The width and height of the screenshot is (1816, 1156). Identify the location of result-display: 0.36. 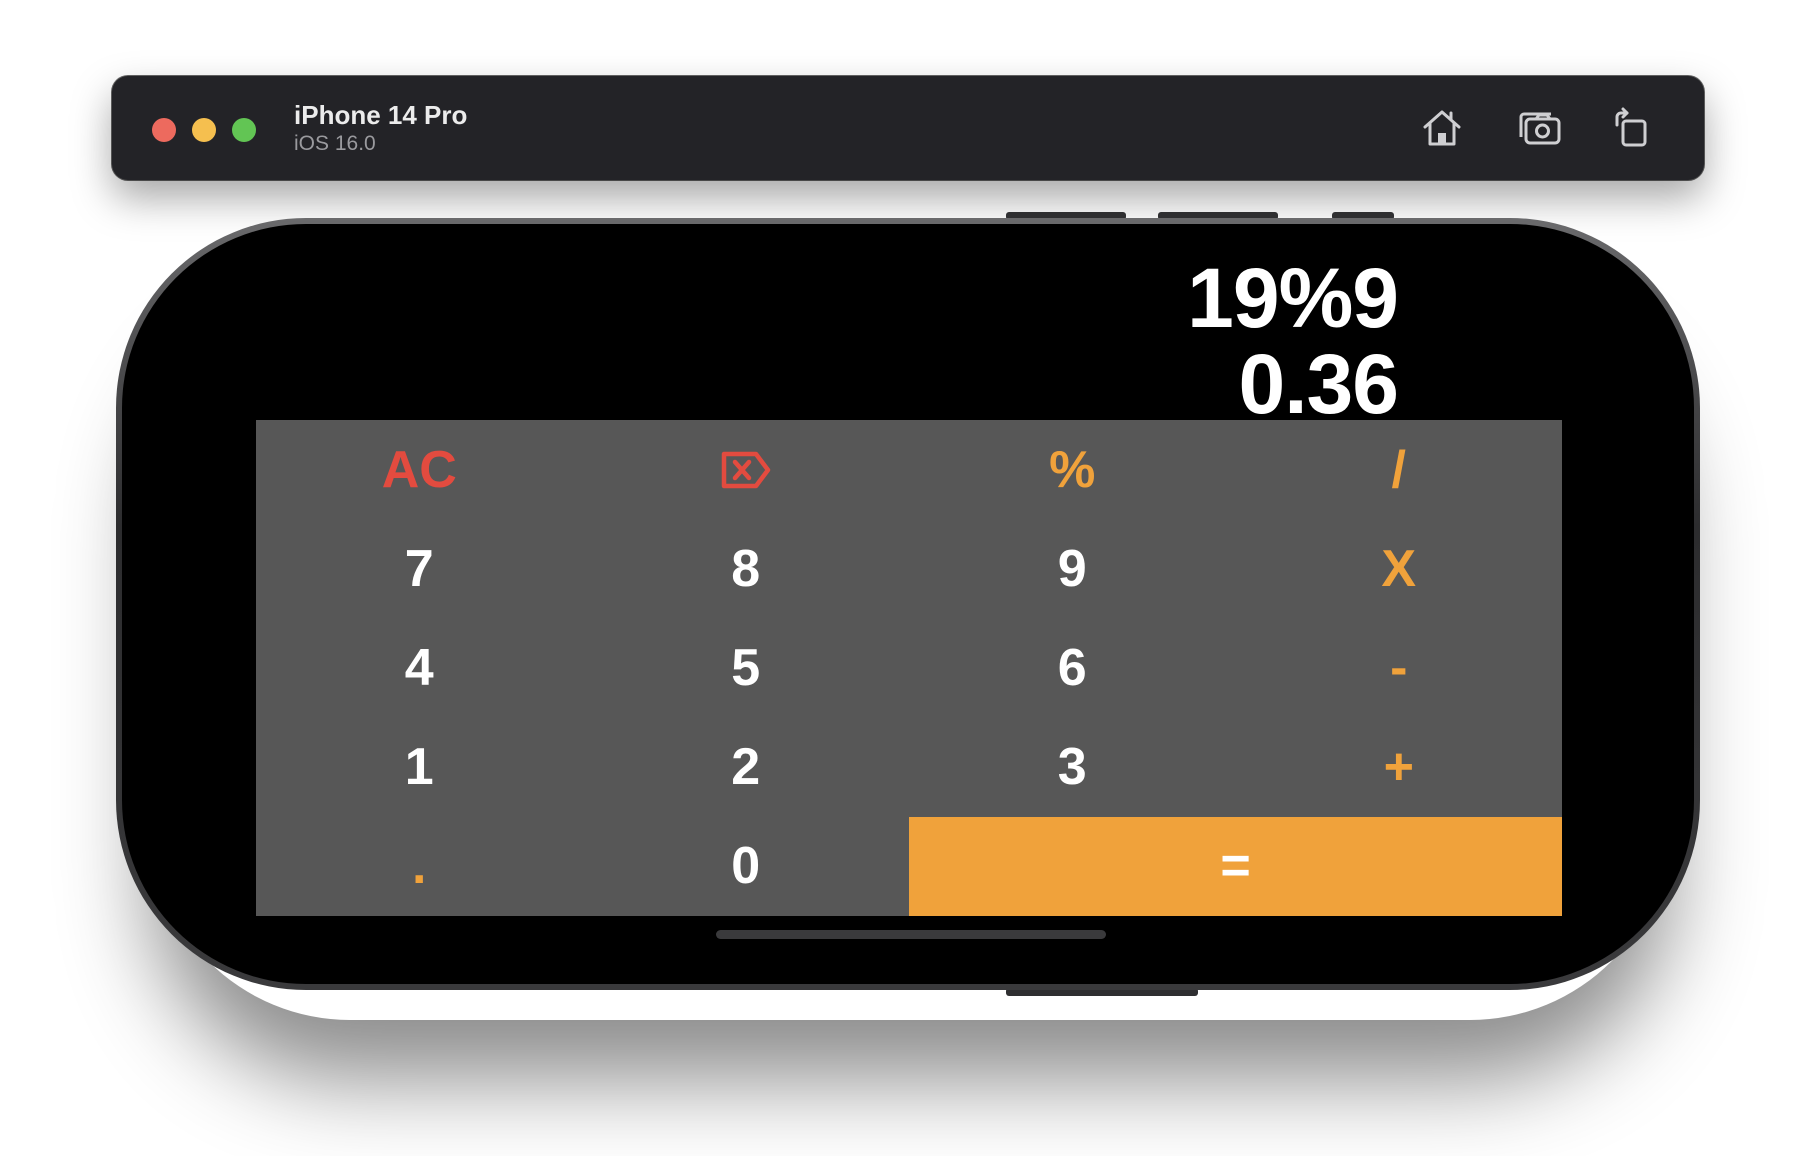
(1318, 384).